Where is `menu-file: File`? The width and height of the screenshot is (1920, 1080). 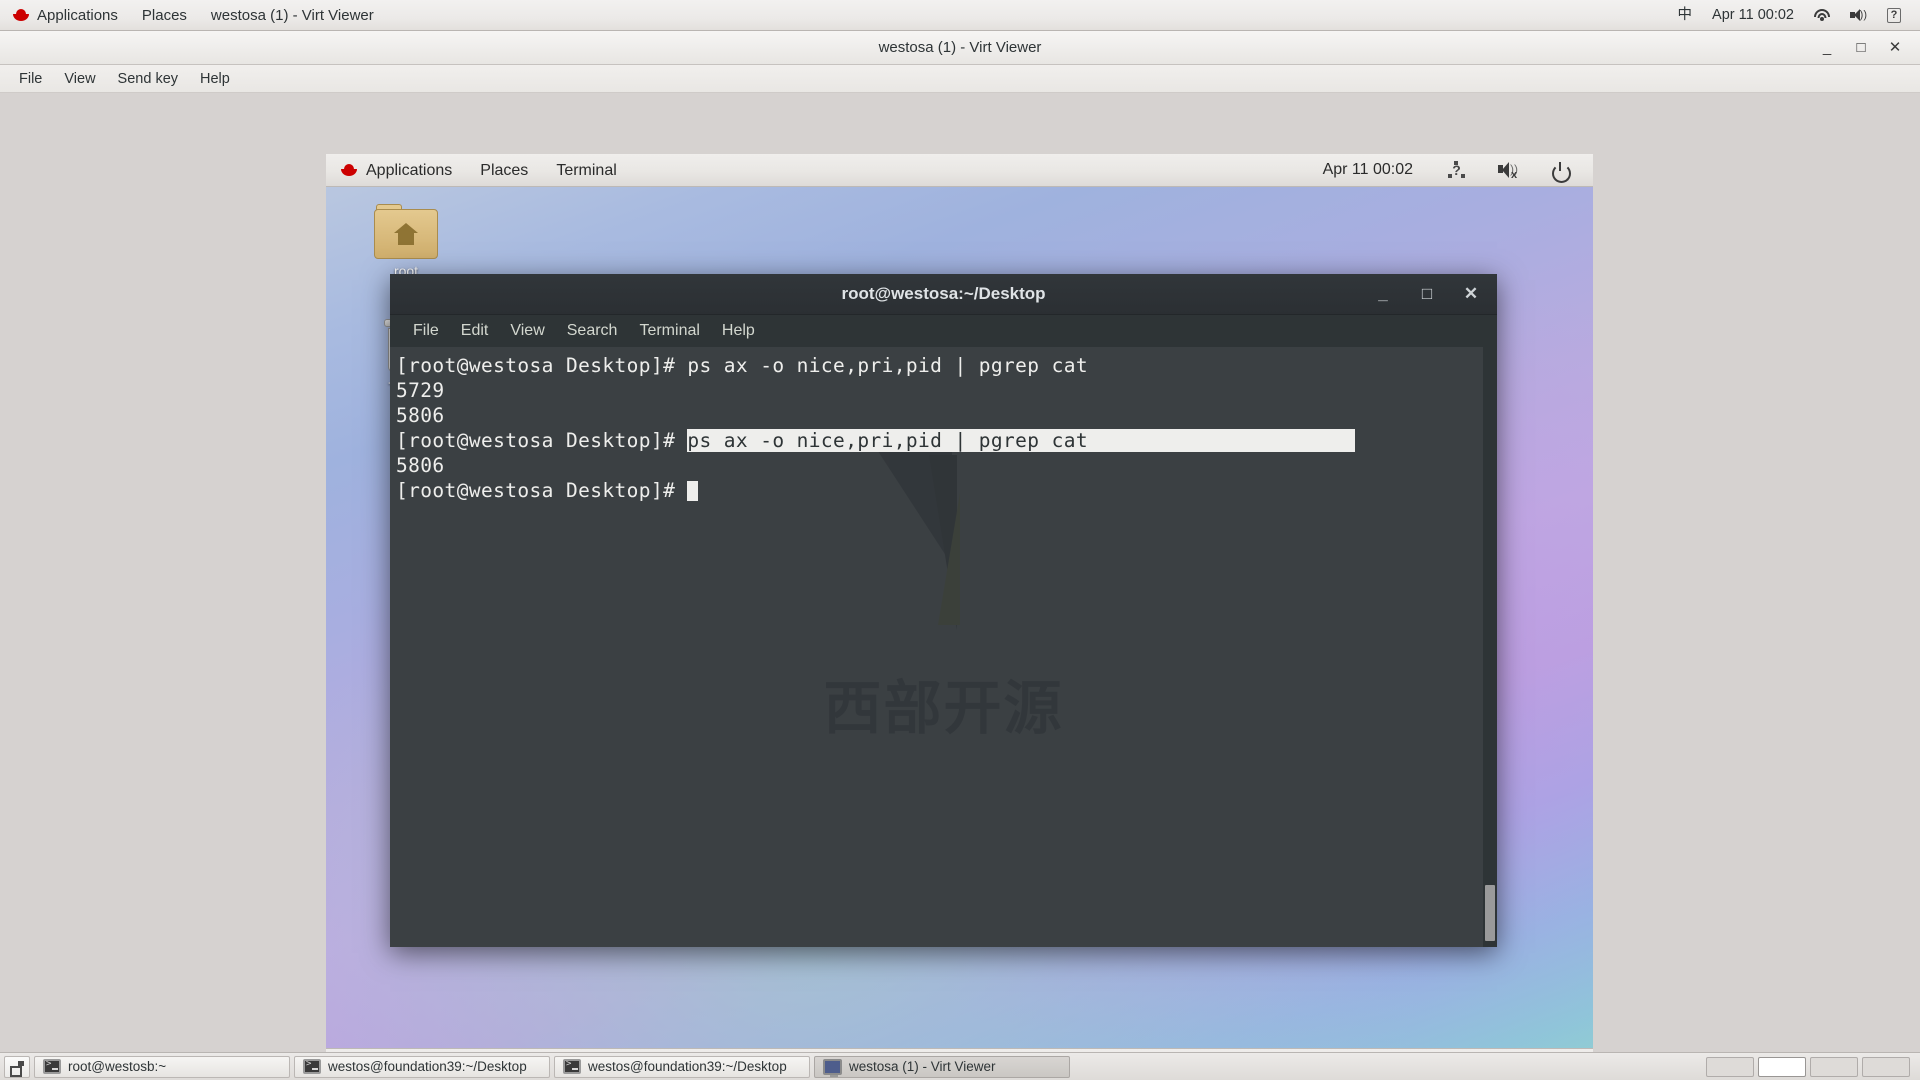
menu-file: File is located at coordinates (30, 79).